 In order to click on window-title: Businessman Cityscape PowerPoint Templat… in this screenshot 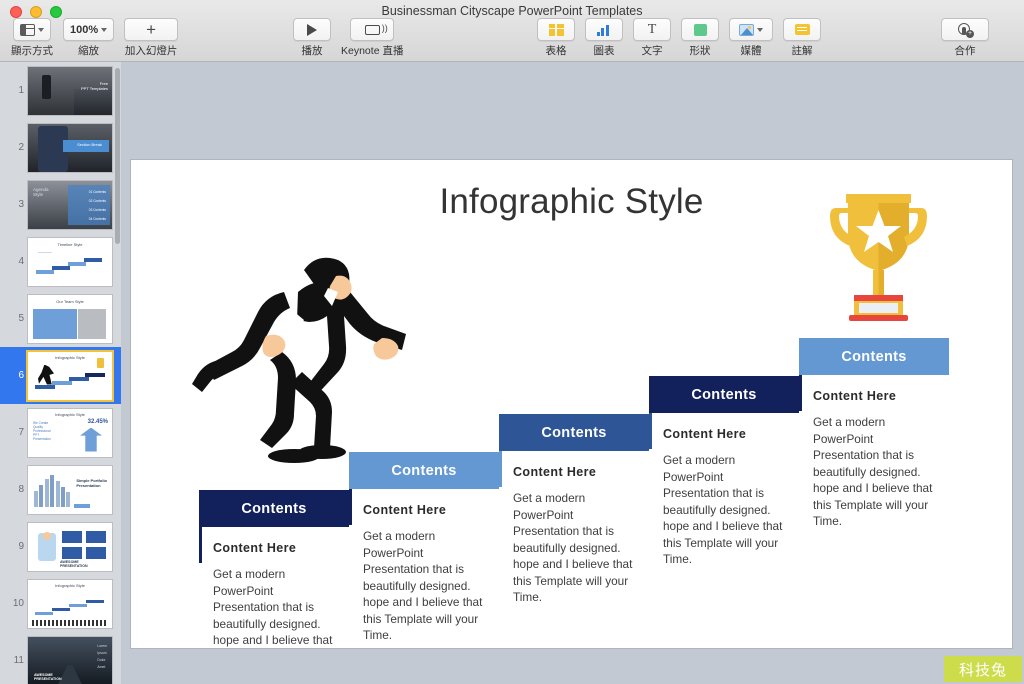, I will do `click(512, 11)`.